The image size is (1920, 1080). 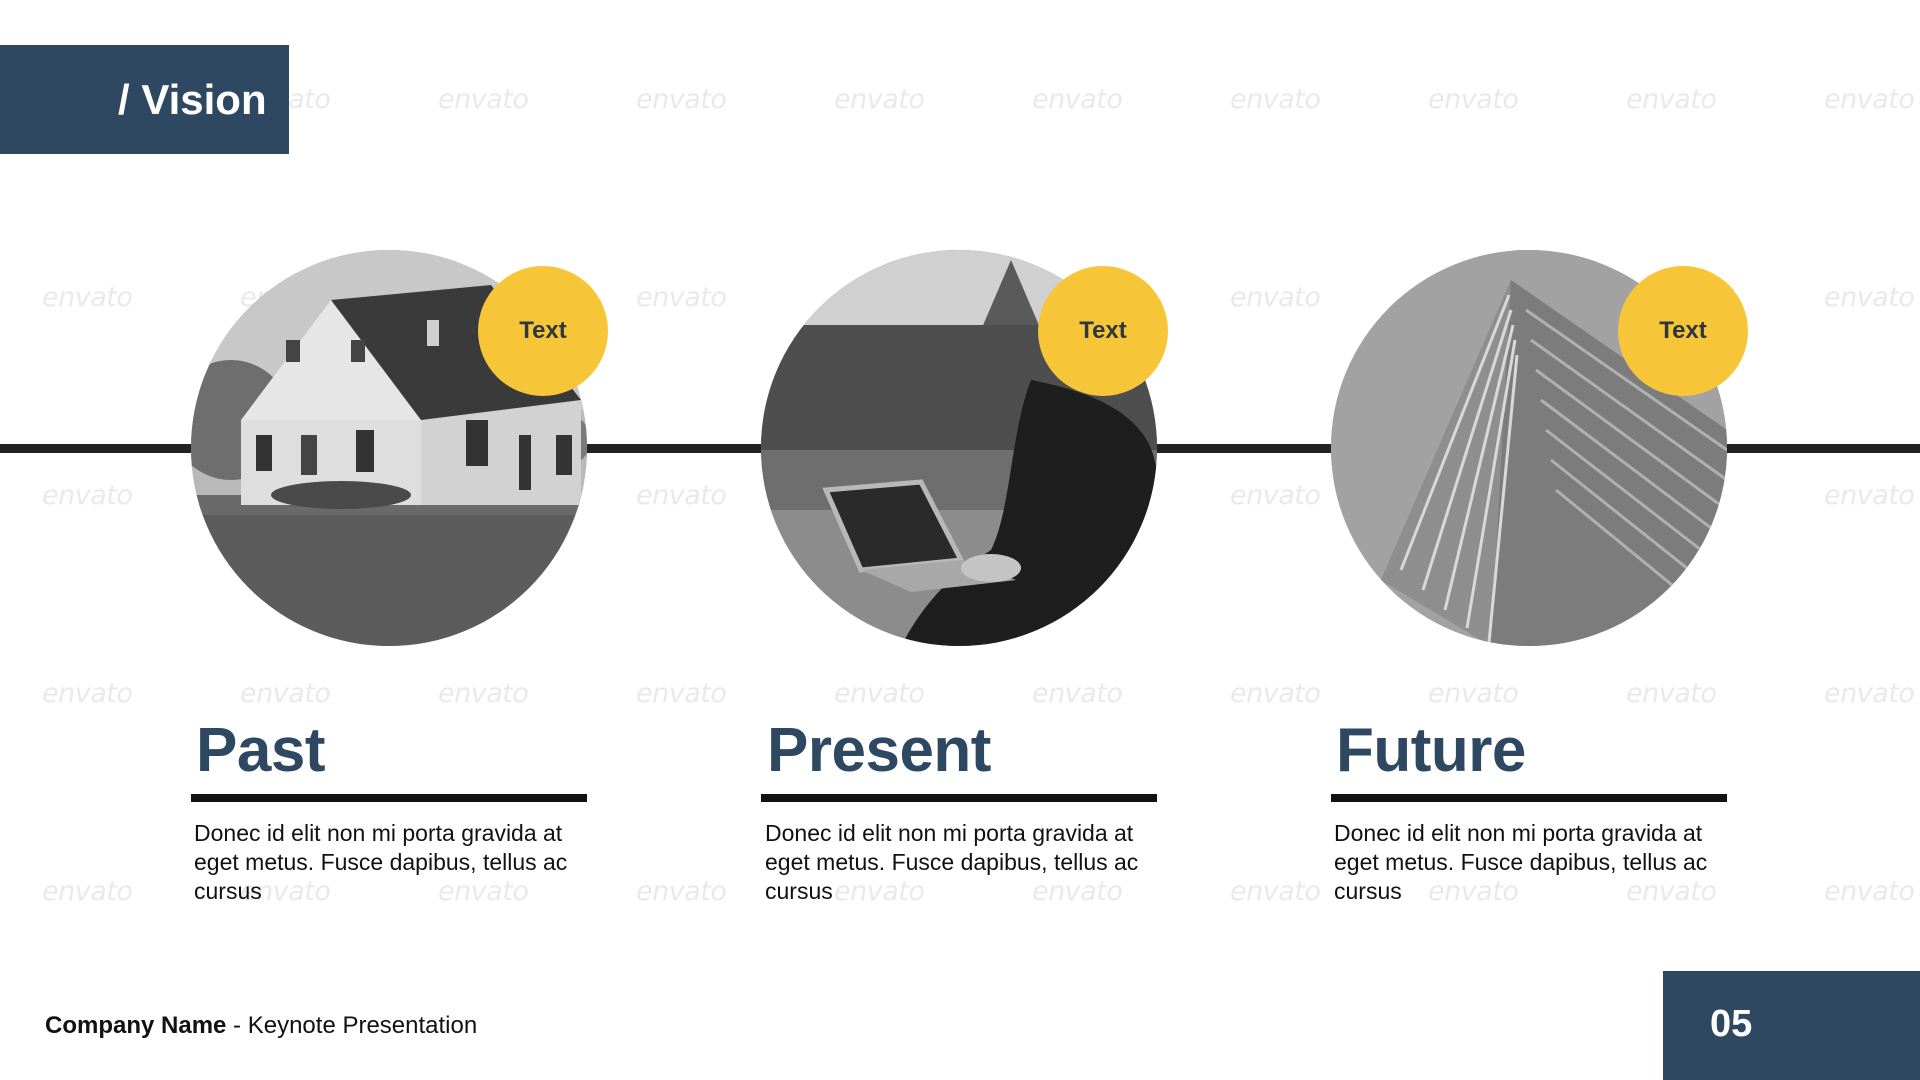 What do you see at coordinates (260, 750) in the screenshot?
I see `past-heading: Past` at bounding box center [260, 750].